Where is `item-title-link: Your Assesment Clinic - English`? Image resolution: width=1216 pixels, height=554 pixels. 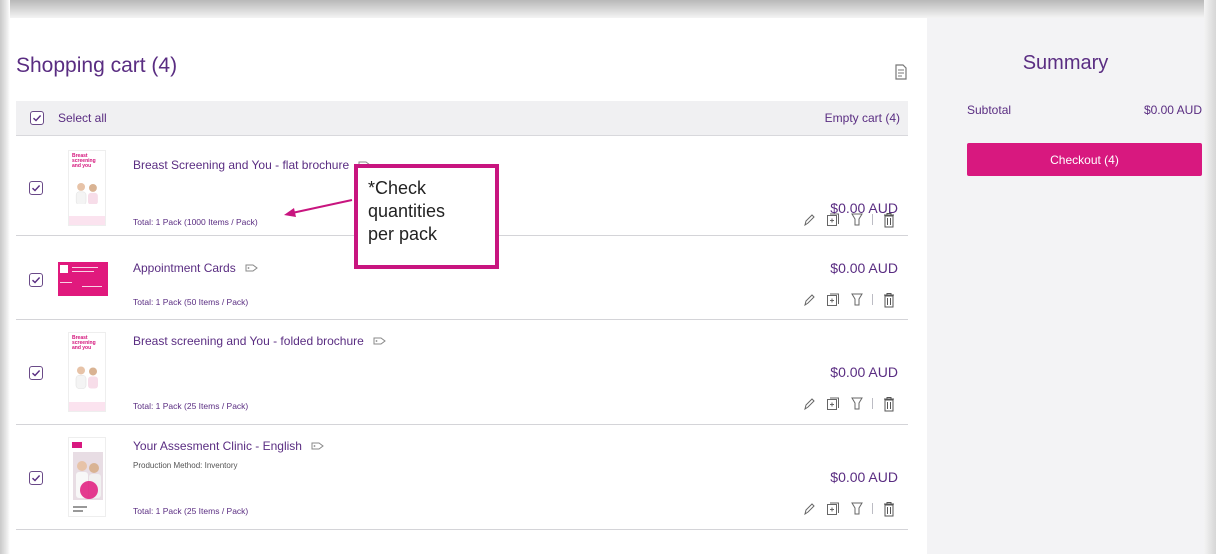 item-title-link: Your Assesment Clinic - English is located at coordinates (229, 446).